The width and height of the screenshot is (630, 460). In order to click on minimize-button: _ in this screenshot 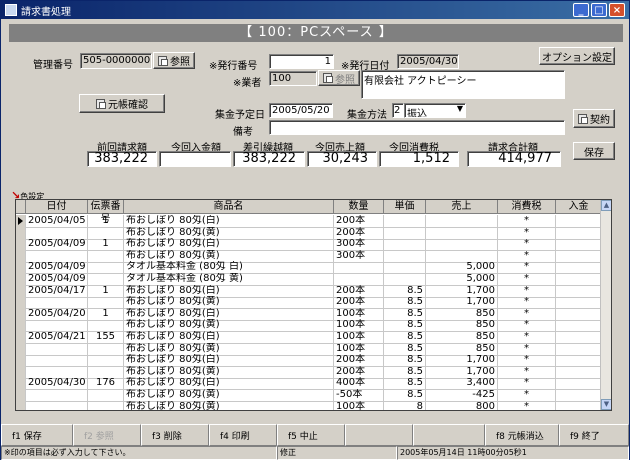, I will do `click(581, 10)`.